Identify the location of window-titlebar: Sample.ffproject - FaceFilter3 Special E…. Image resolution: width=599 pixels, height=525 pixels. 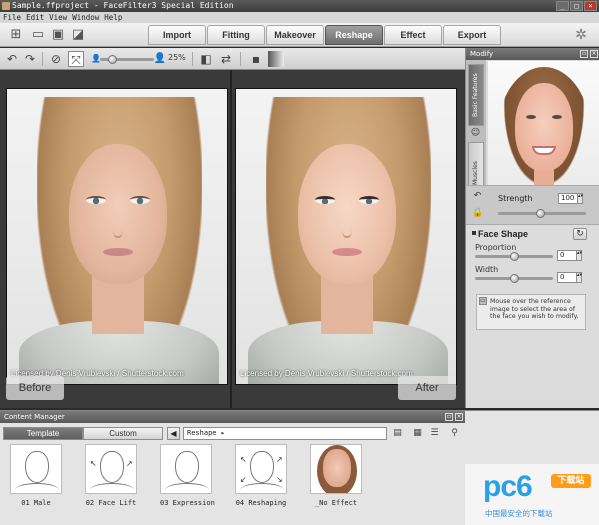
(299, 6).